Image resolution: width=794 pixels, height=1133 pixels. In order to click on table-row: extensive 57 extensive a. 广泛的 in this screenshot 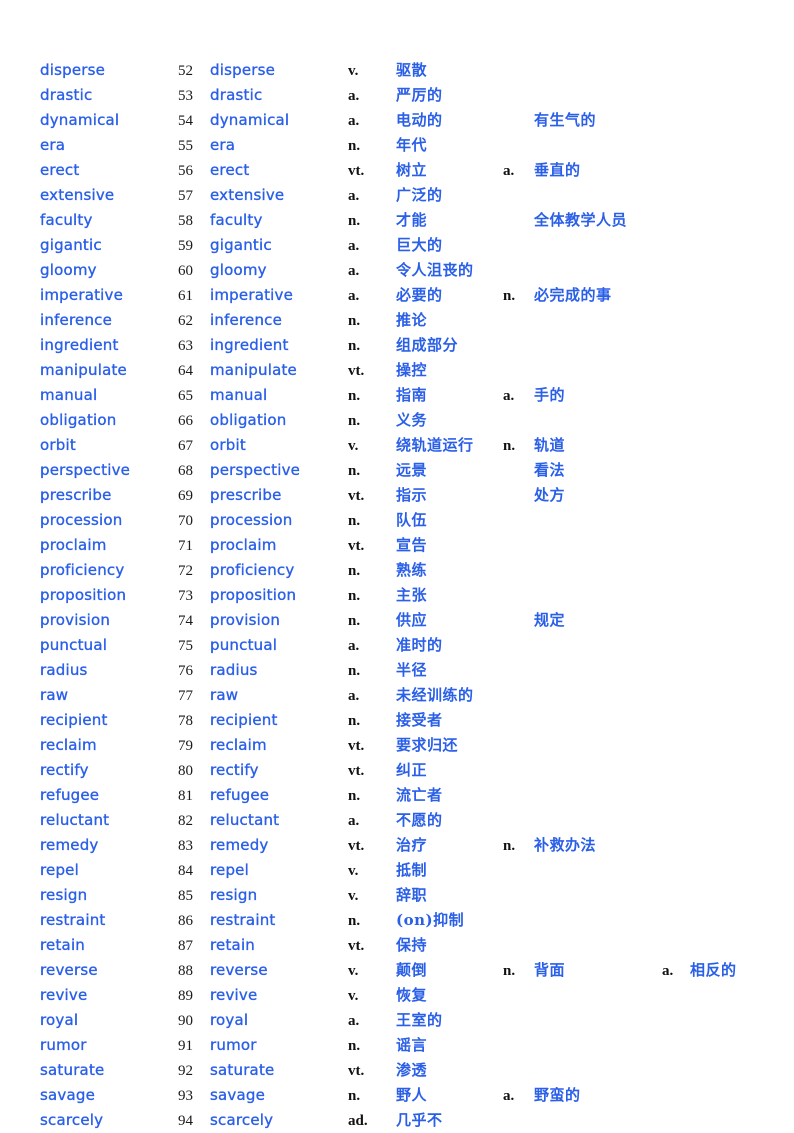, I will do `click(417, 195)`.